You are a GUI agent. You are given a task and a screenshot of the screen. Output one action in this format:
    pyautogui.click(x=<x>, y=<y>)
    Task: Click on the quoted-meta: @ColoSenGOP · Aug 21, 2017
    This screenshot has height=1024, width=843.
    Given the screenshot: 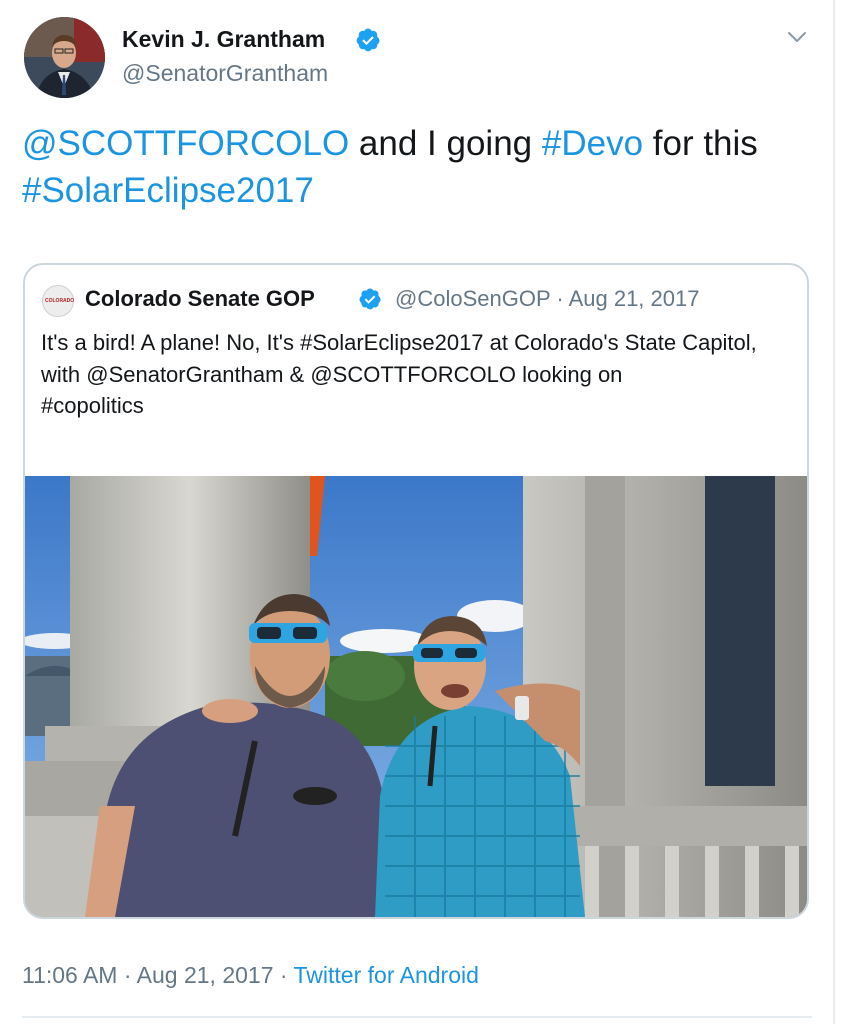 What is the action you would take?
    pyautogui.click(x=547, y=299)
    